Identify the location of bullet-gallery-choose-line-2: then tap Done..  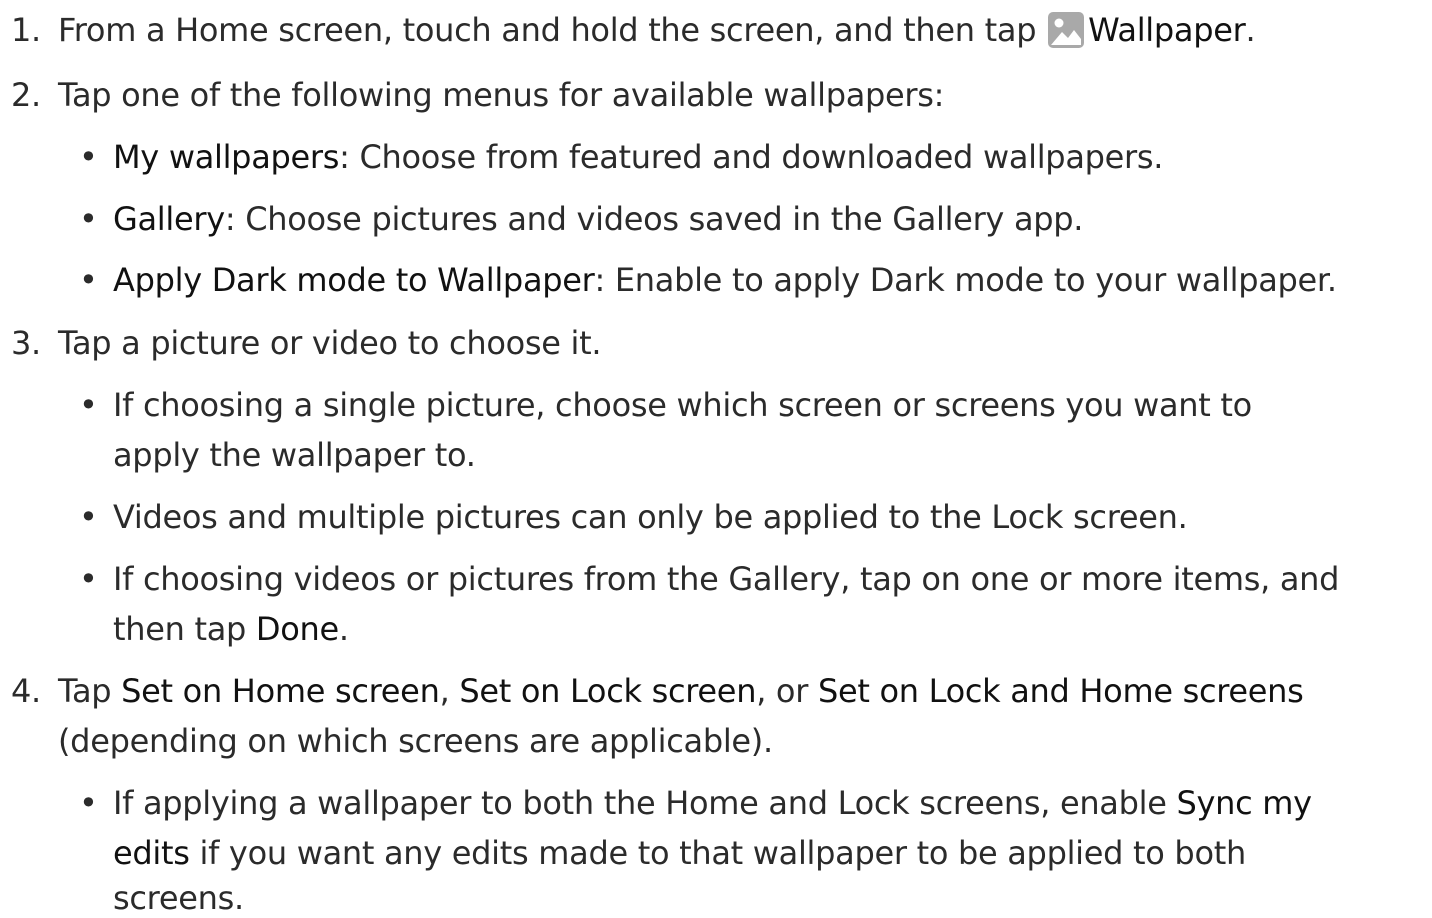
(231, 629).